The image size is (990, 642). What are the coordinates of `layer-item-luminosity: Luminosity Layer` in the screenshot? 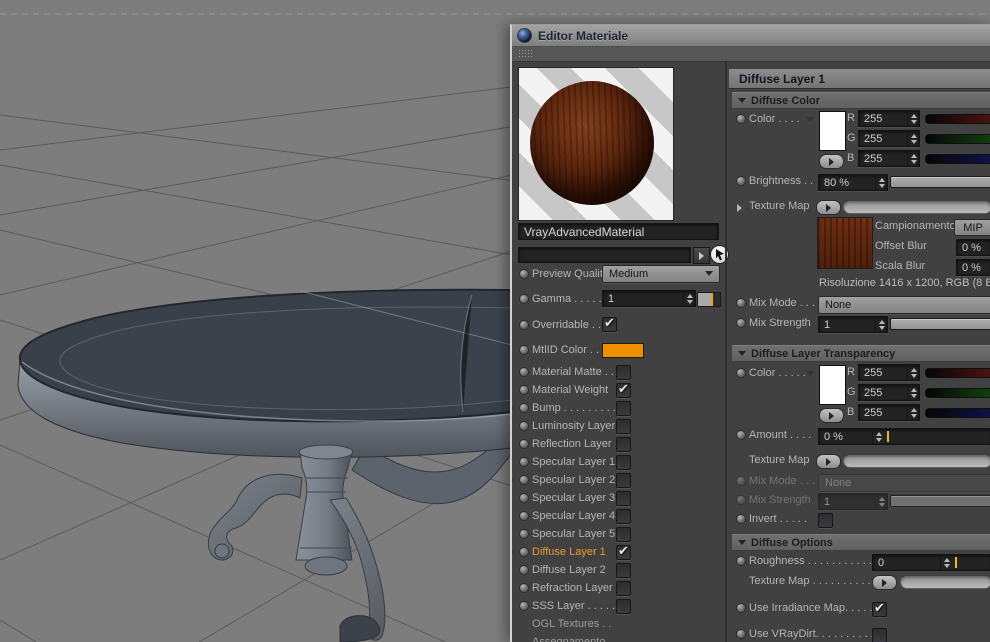 It's located at (619, 426).